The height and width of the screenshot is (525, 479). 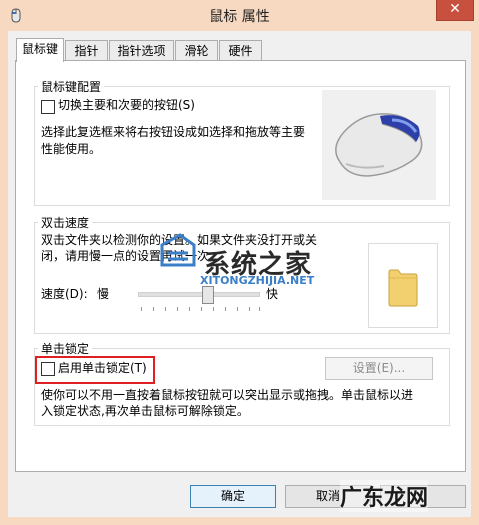 I want to click on button-config-desc-line2: 性能使用。, so click(x=71, y=149).